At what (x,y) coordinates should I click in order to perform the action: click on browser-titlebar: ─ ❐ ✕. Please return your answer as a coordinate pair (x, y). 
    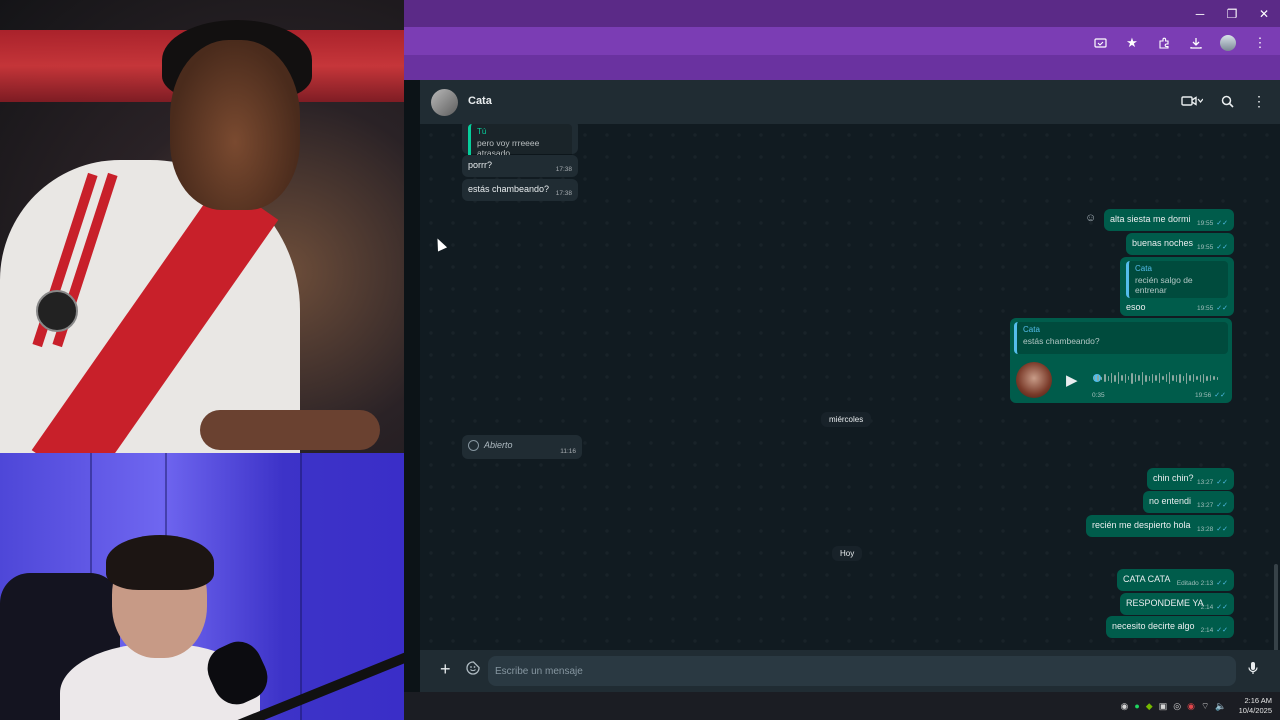
    Looking at the image, I should click on (842, 13).